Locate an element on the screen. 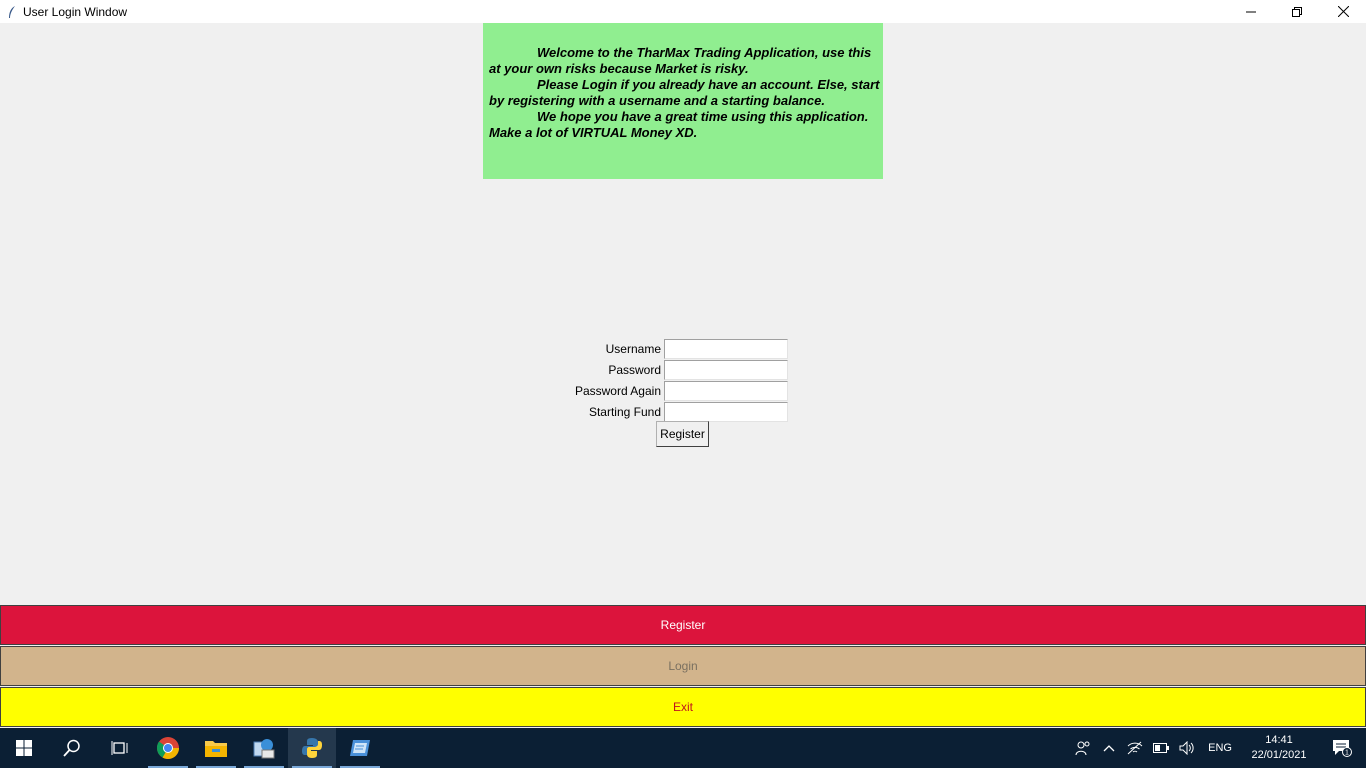 Image resolution: width=1366 pixels, height=768 pixels. restore-icon is located at coordinates (1297, 11).